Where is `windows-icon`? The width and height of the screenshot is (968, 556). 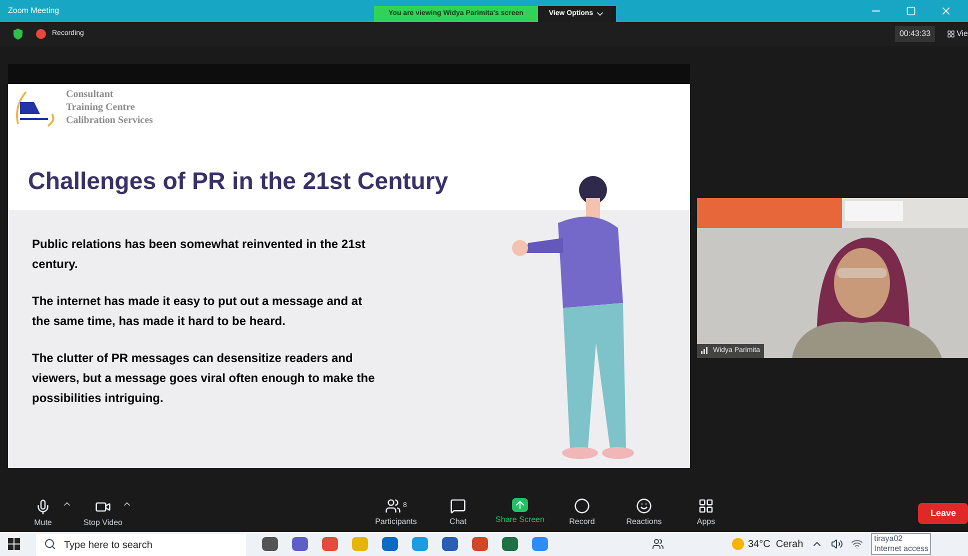 windows-icon is located at coordinates (14, 544).